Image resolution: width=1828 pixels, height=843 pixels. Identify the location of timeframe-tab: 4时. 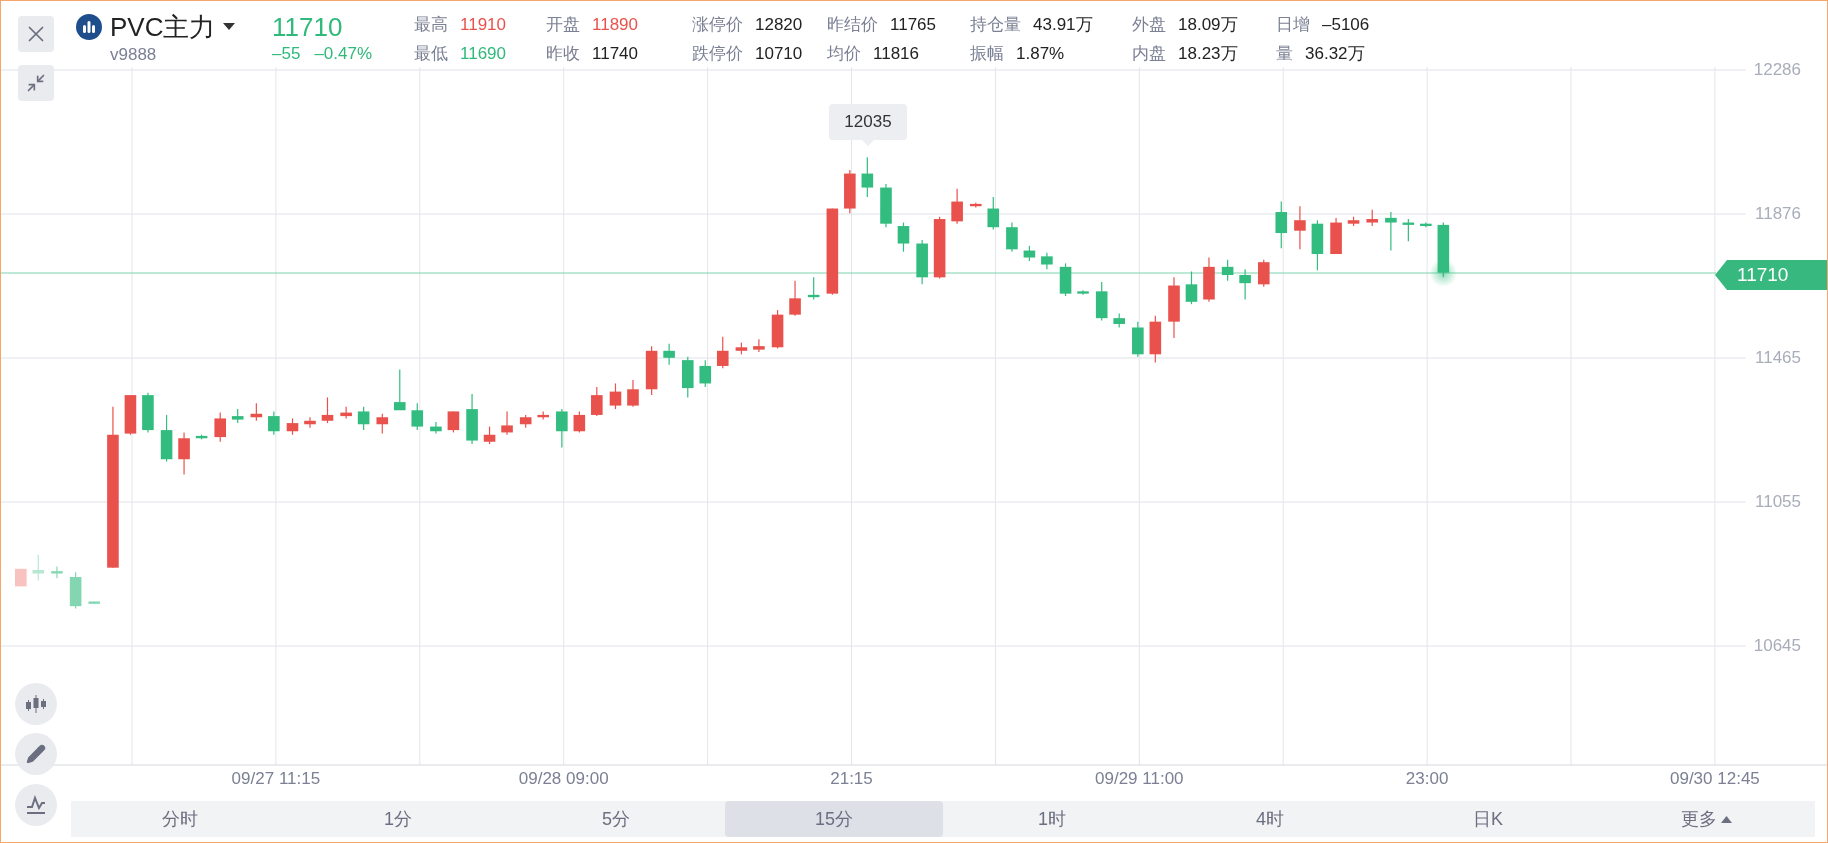
(1270, 819).